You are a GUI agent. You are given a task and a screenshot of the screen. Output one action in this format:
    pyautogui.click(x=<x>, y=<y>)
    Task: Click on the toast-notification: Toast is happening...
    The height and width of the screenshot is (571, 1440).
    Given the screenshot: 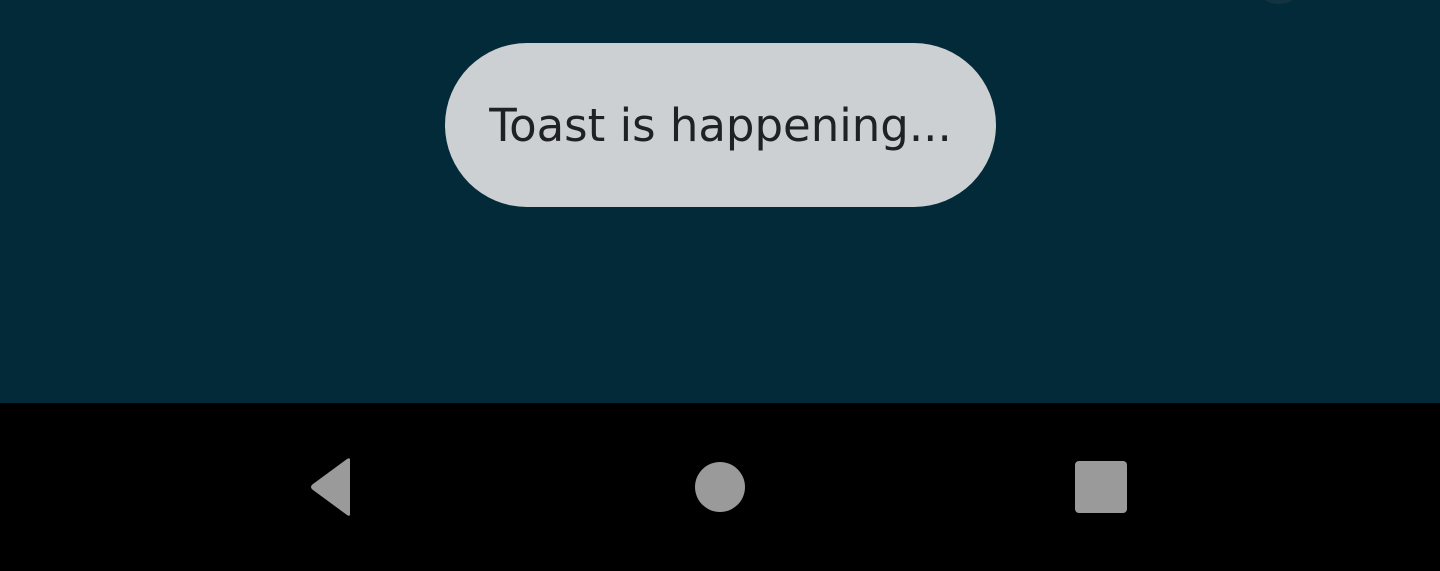 What is the action you would take?
    pyautogui.click(x=720, y=125)
    